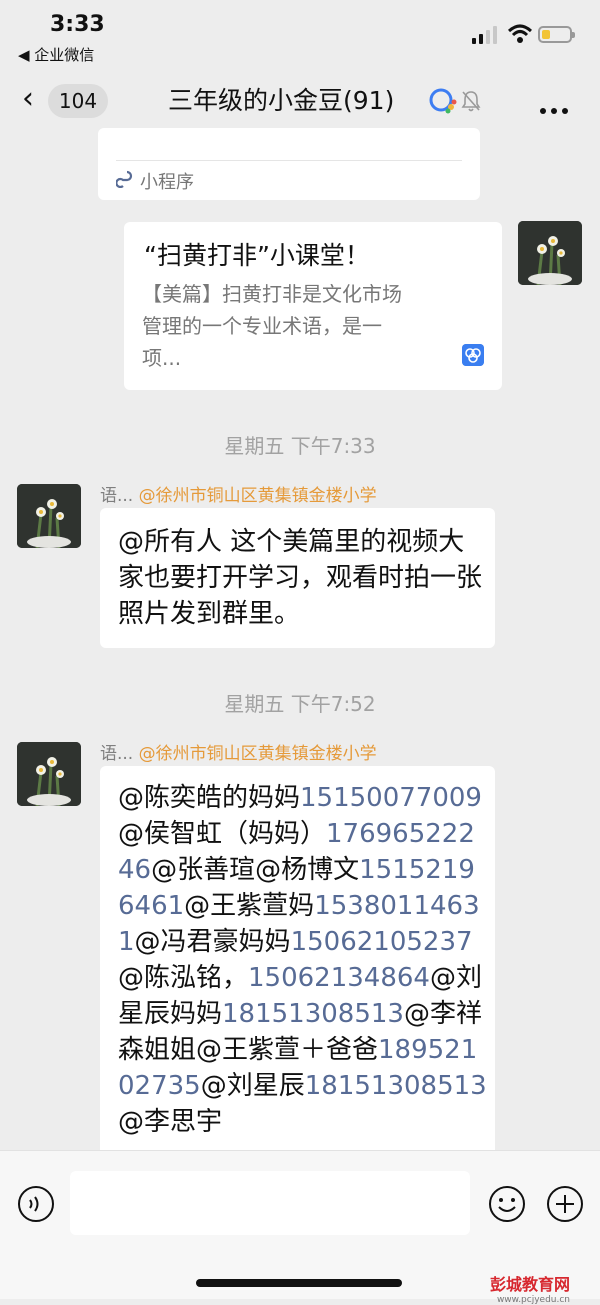  Describe the element at coordinates (391, 798) in the screenshot. I see `phone-link: 15150077009` at that location.